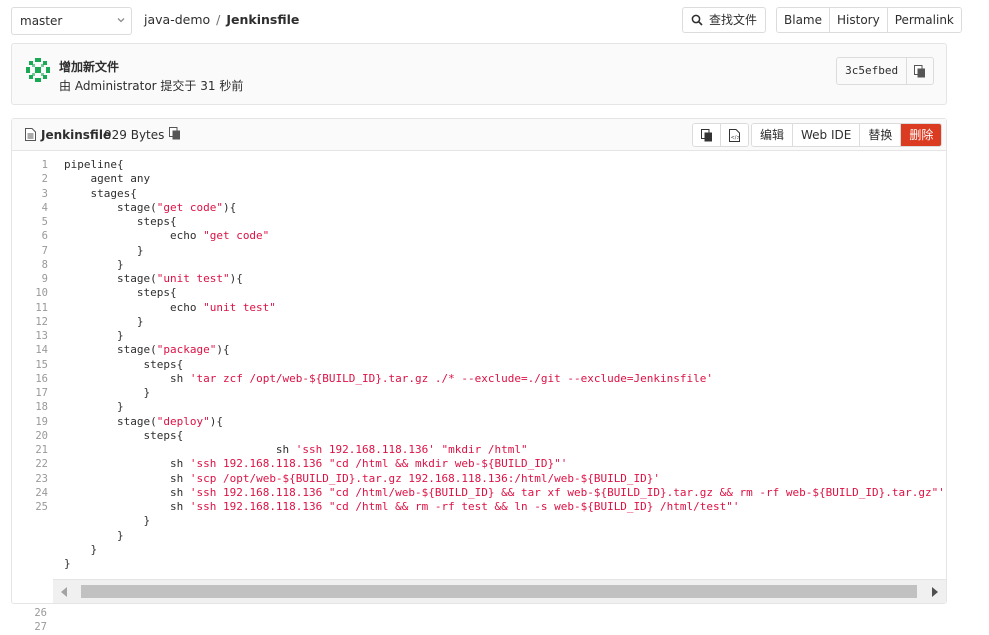 The height and width of the screenshot is (635, 989). I want to click on commit-sha: 3c5efbed, so click(872, 71).